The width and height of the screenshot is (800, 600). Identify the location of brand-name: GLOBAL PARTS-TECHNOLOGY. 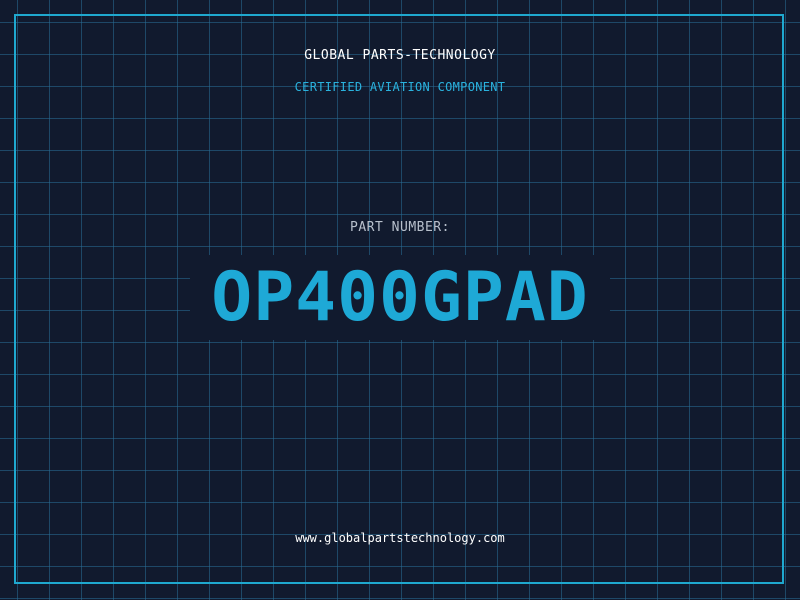
(400, 55).